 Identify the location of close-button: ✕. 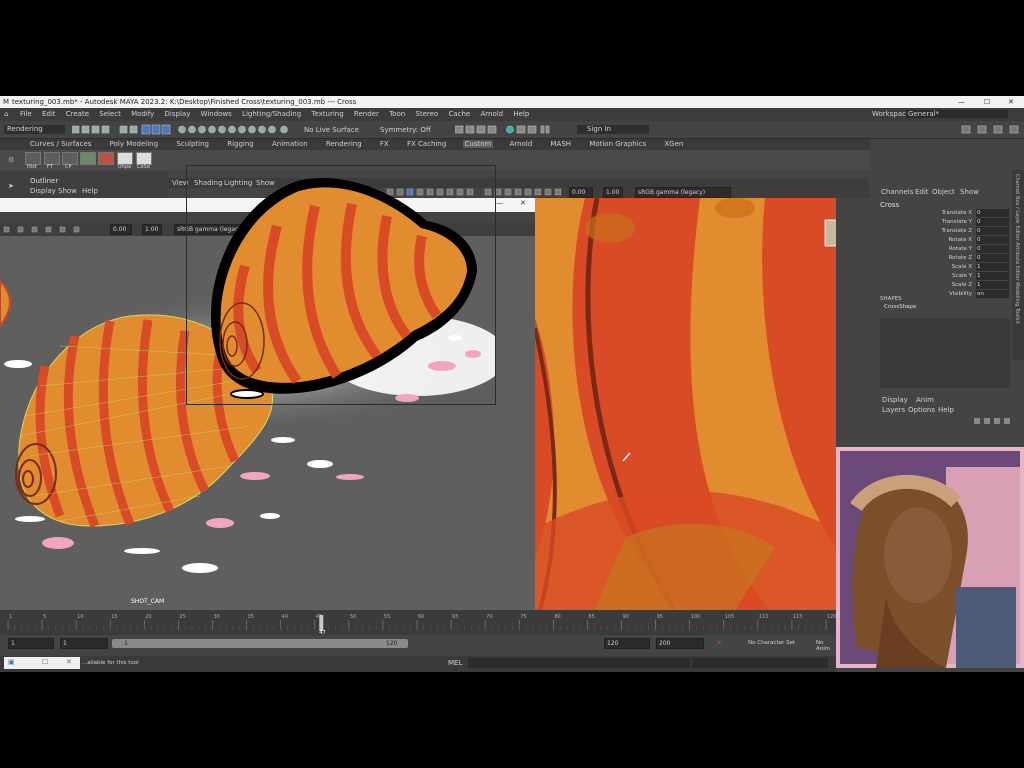
(1011, 102).